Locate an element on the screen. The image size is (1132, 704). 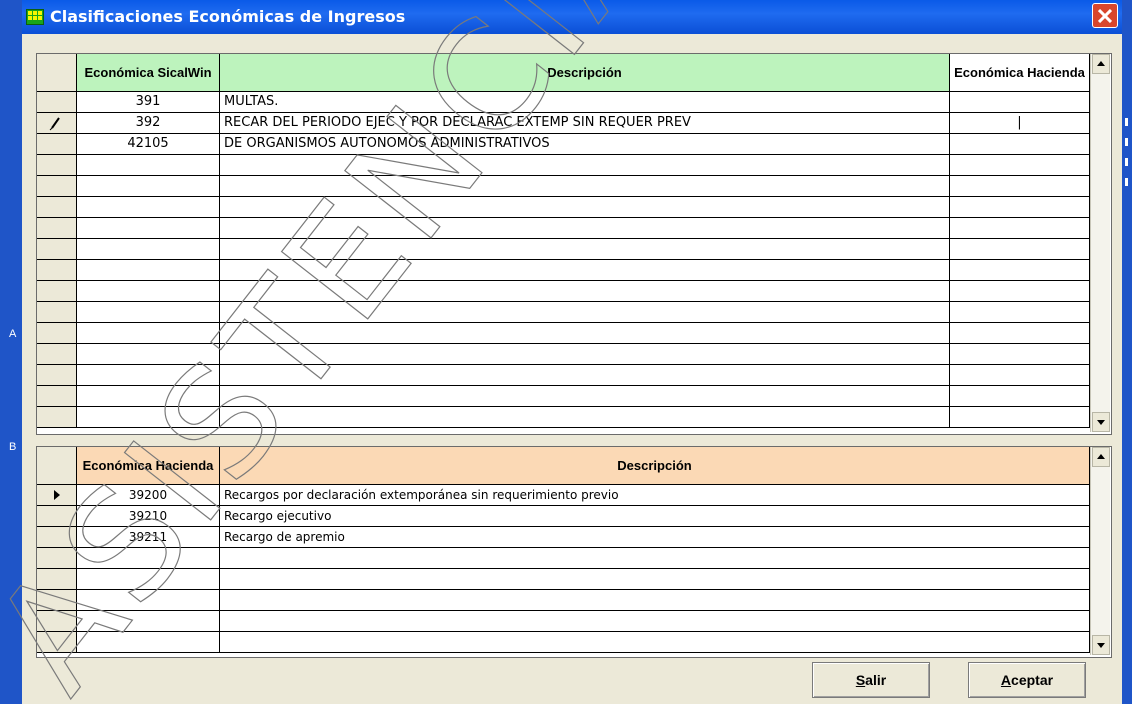
description-cell: DE ORGANISMOS AUTONOMOS ADMINISTRATIVOS is located at coordinates (585, 144).